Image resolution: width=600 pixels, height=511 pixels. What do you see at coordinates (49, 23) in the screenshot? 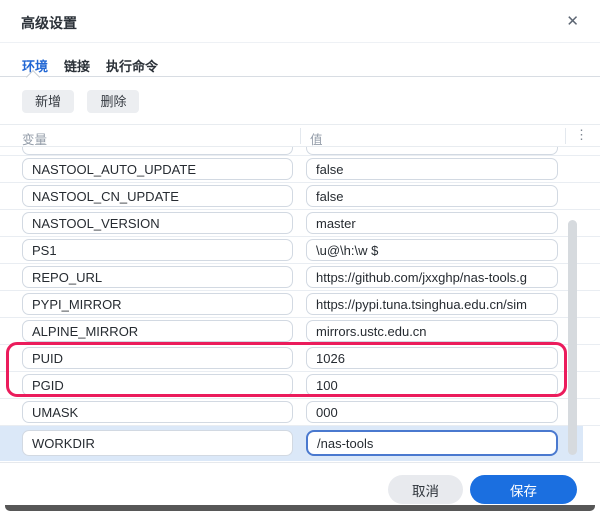
I see `dialog-title: 高级设置` at bounding box center [49, 23].